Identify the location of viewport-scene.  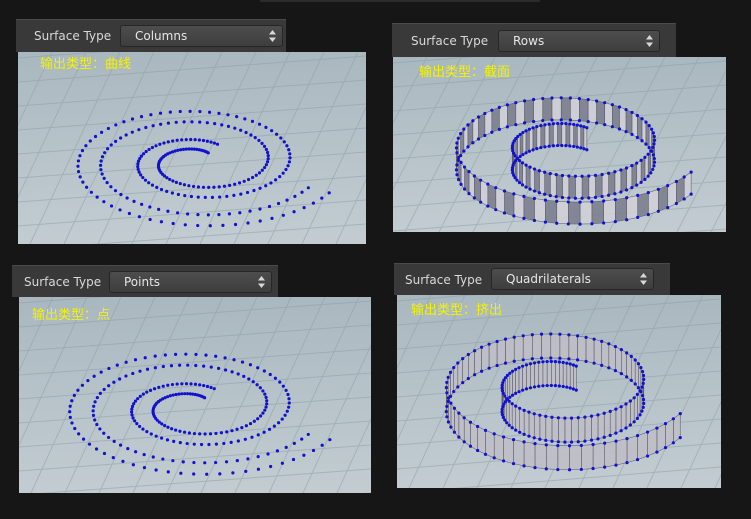
(559, 144).